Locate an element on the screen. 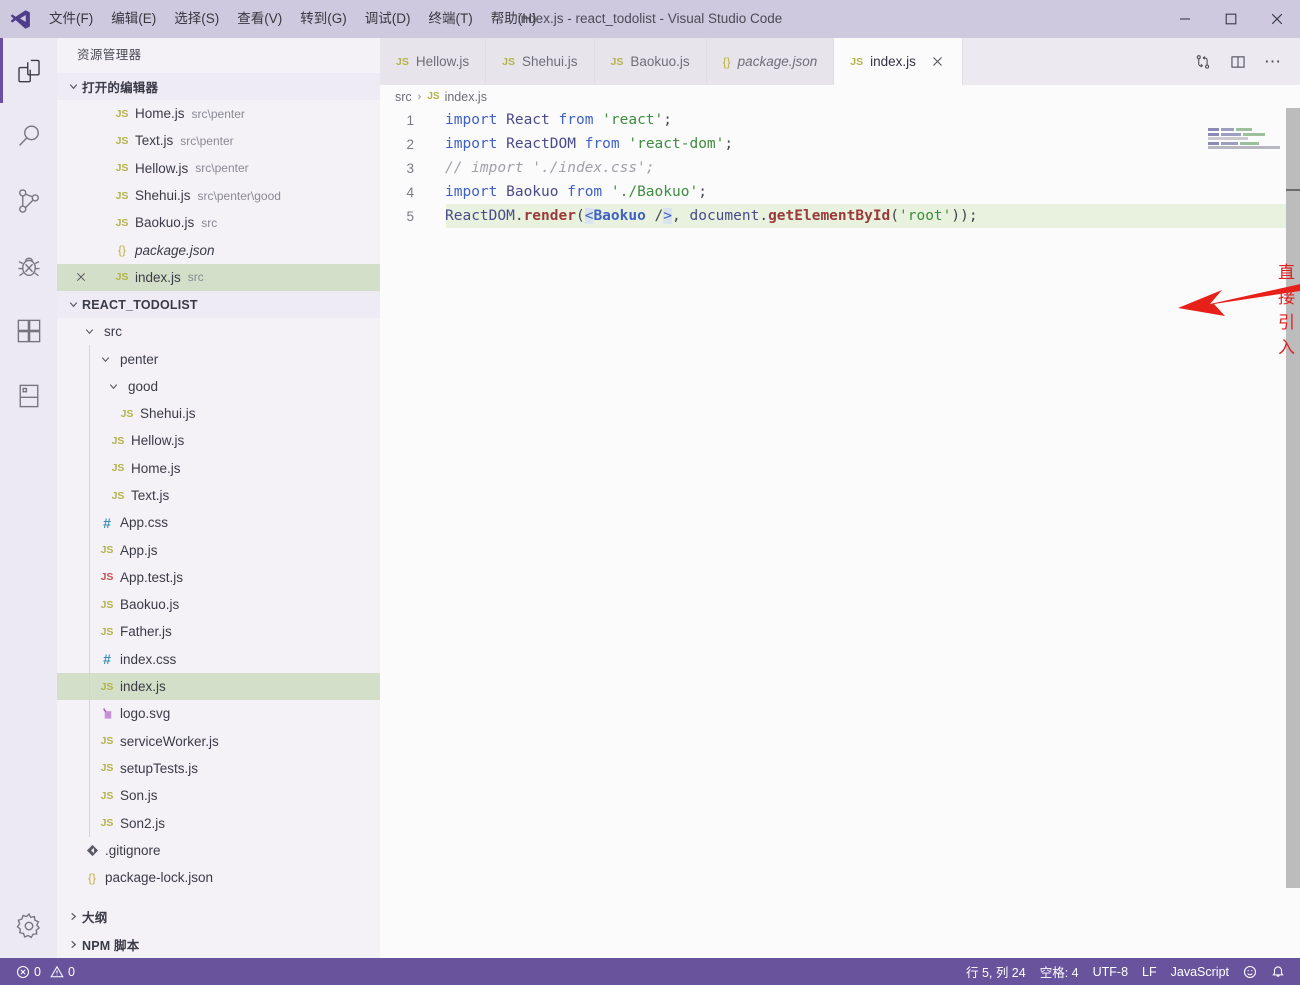 Image resolution: width=1300 pixels, height=985 pixels. git-file-icon is located at coordinates (92, 850).